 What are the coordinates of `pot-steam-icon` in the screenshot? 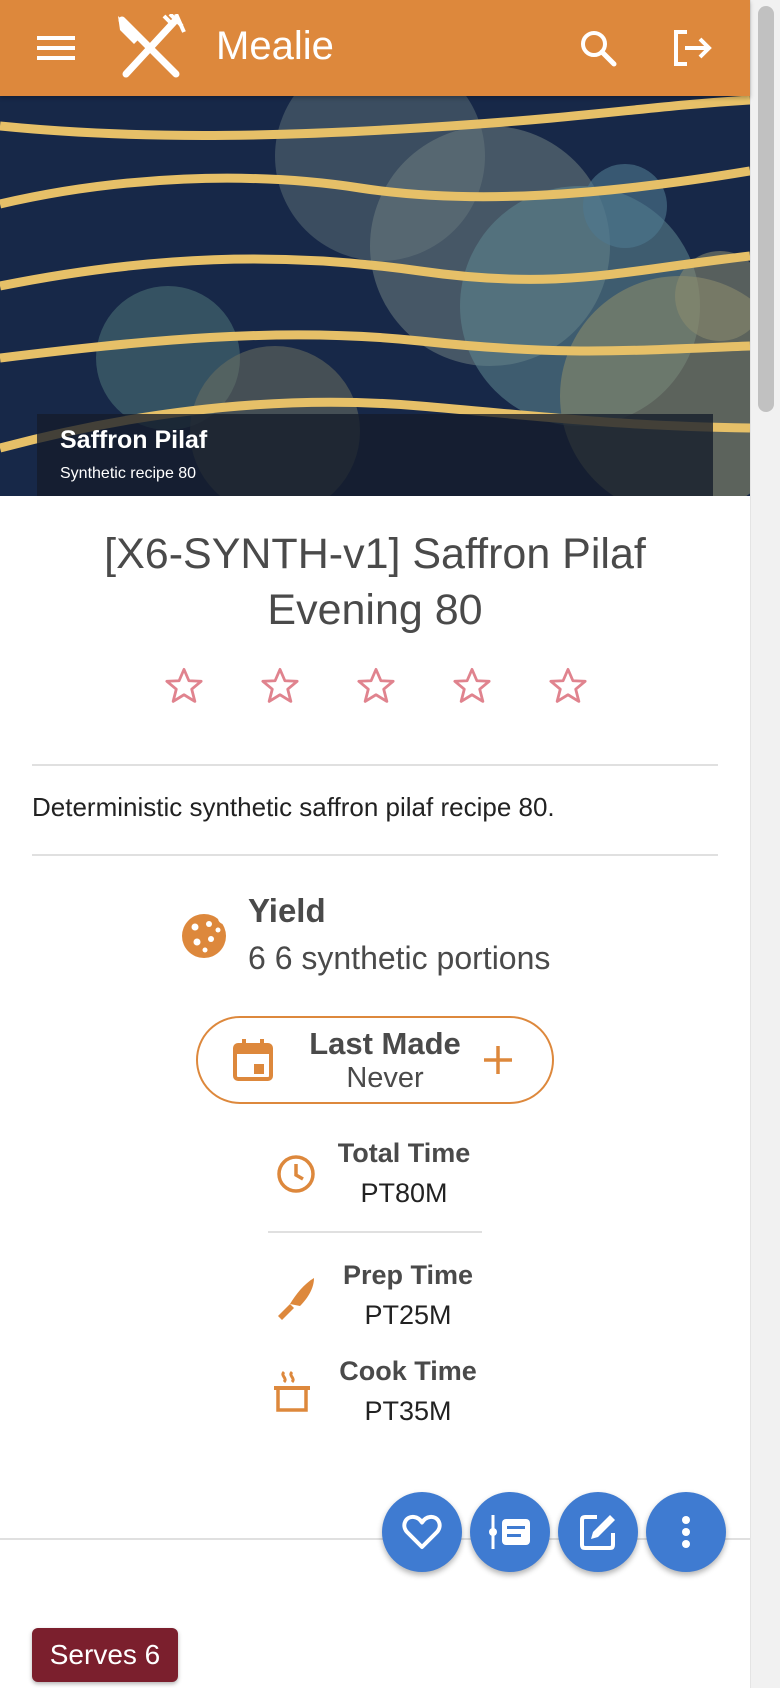 It's located at (292, 1392).